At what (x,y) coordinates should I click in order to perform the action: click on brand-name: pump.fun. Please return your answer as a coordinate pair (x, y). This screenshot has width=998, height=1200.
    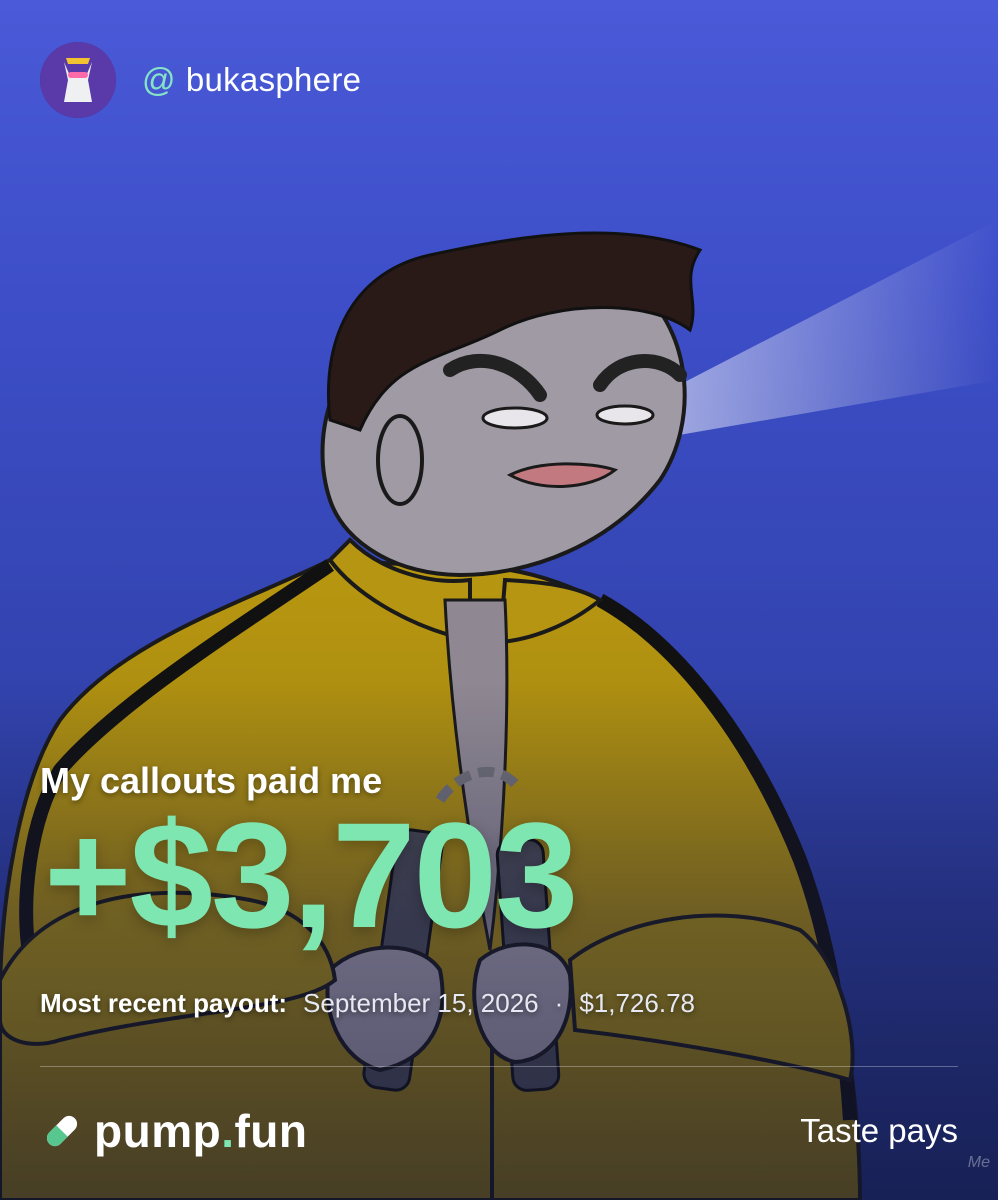
    Looking at the image, I should click on (201, 1131).